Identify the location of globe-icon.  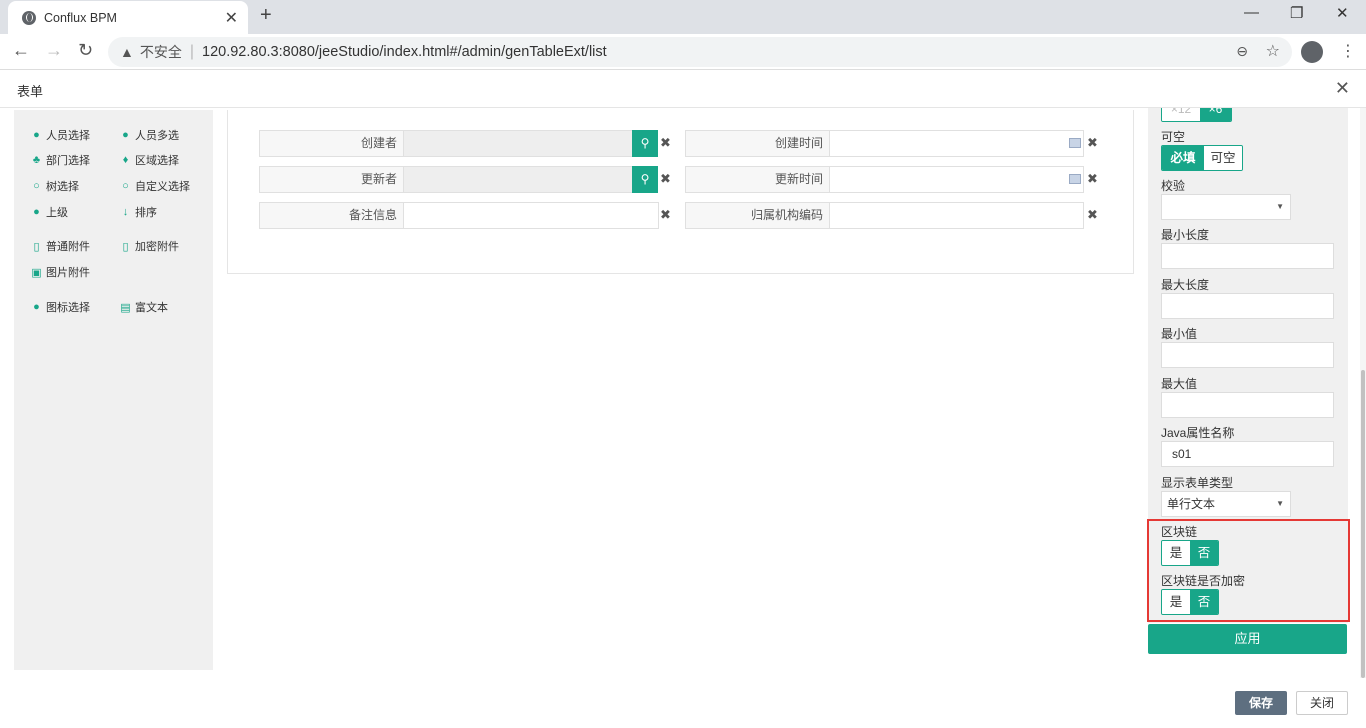
(29, 17).